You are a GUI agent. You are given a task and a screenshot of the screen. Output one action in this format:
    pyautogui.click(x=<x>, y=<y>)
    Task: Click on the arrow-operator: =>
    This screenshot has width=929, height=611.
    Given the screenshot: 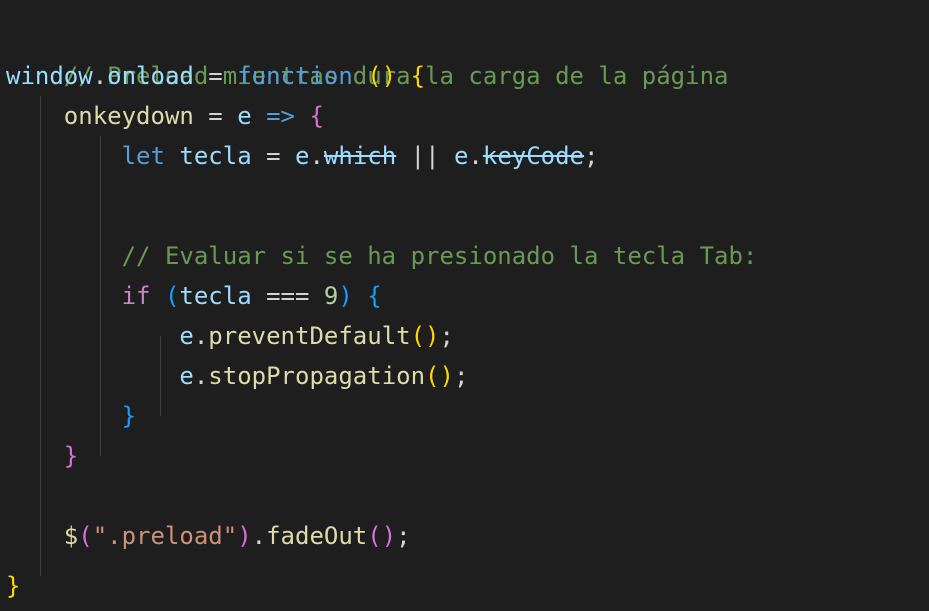 What is the action you would take?
    pyautogui.click(x=280, y=116)
    